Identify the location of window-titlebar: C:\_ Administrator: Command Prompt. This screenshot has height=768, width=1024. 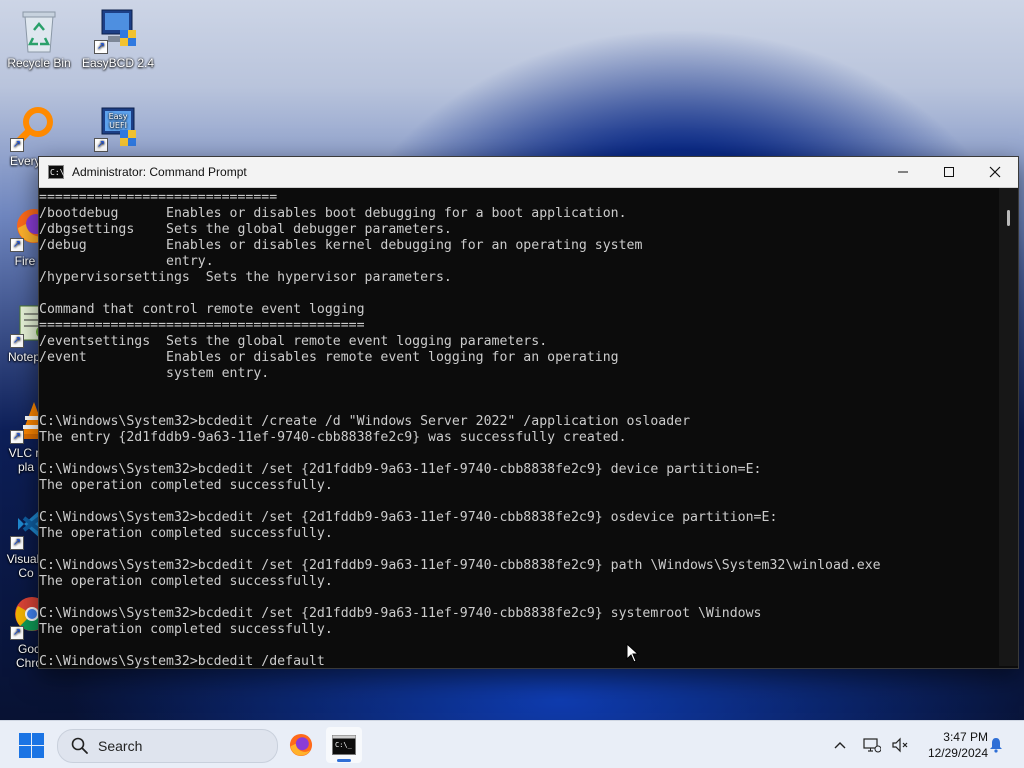
(528, 172).